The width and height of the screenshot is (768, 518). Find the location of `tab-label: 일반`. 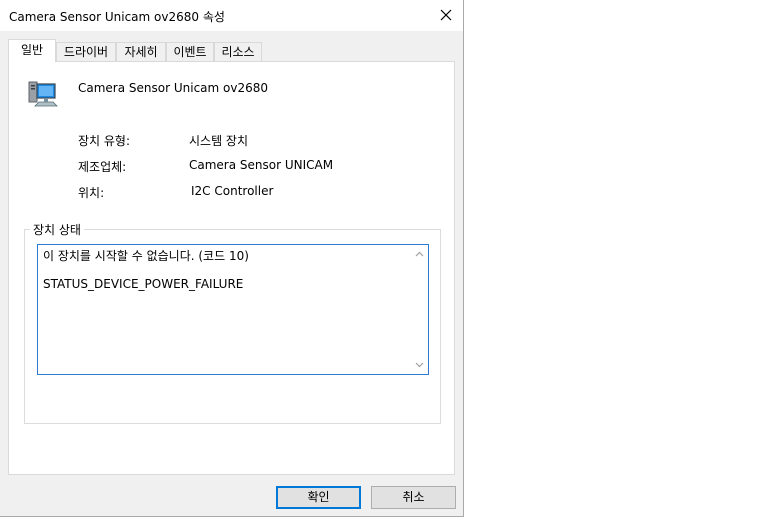

tab-label: 일반 is located at coordinates (32, 50).